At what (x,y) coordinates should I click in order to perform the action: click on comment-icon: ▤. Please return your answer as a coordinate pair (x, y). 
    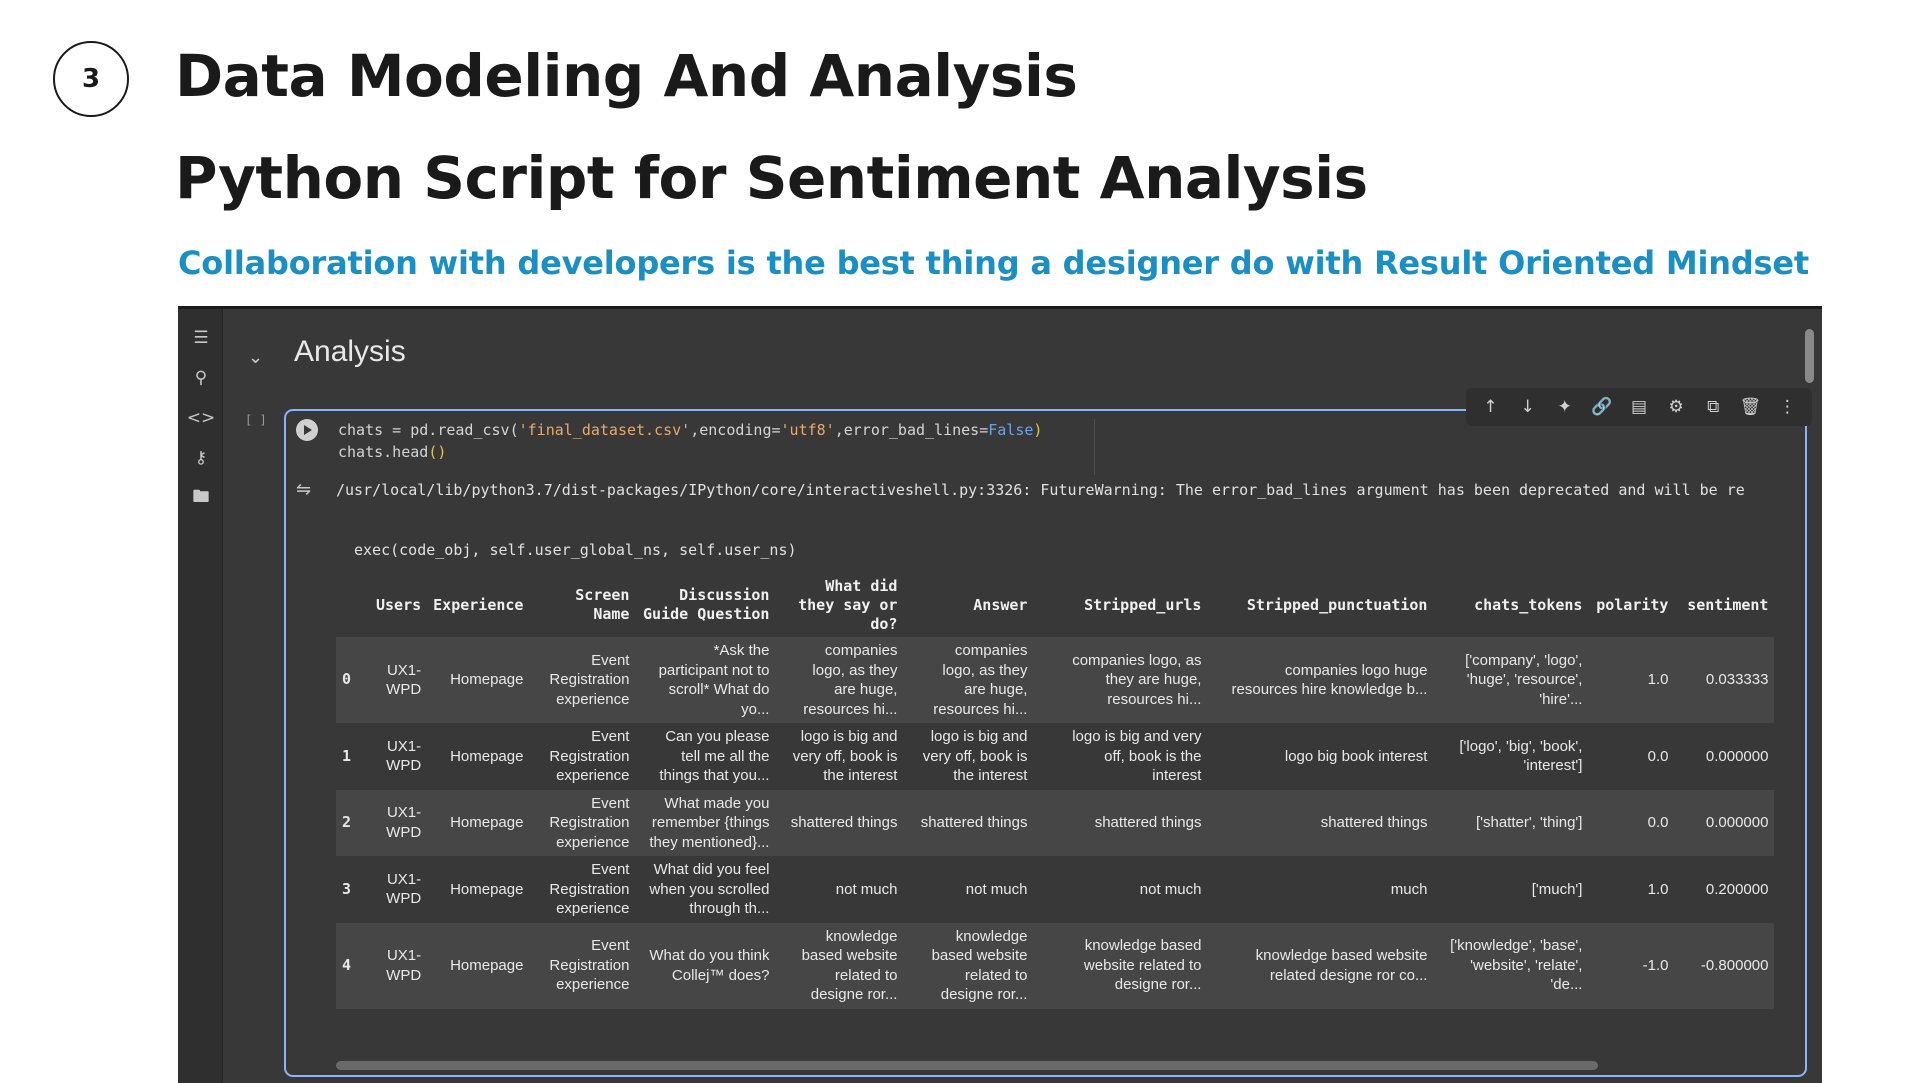
    Looking at the image, I should click on (1639, 407).